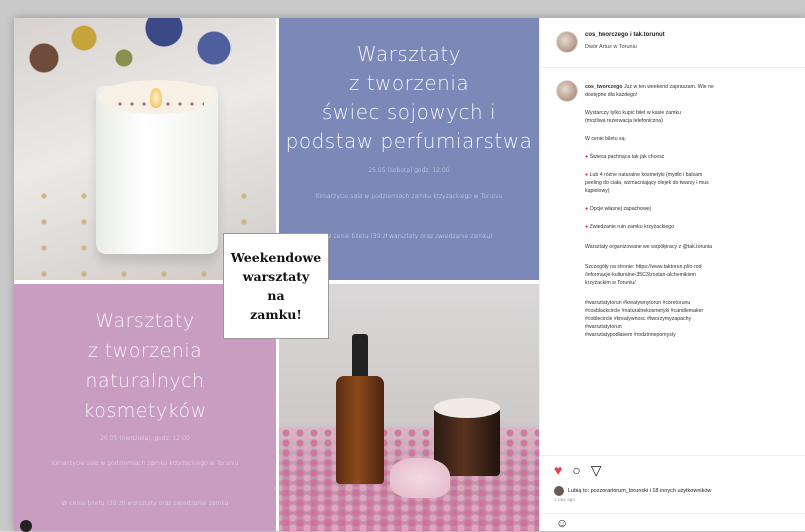 Image resolution: width=805 pixels, height=532 pixels. I want to click on caption-text: Zwiedzanie ruin zamku krzyżackiego, so click(632, 227).